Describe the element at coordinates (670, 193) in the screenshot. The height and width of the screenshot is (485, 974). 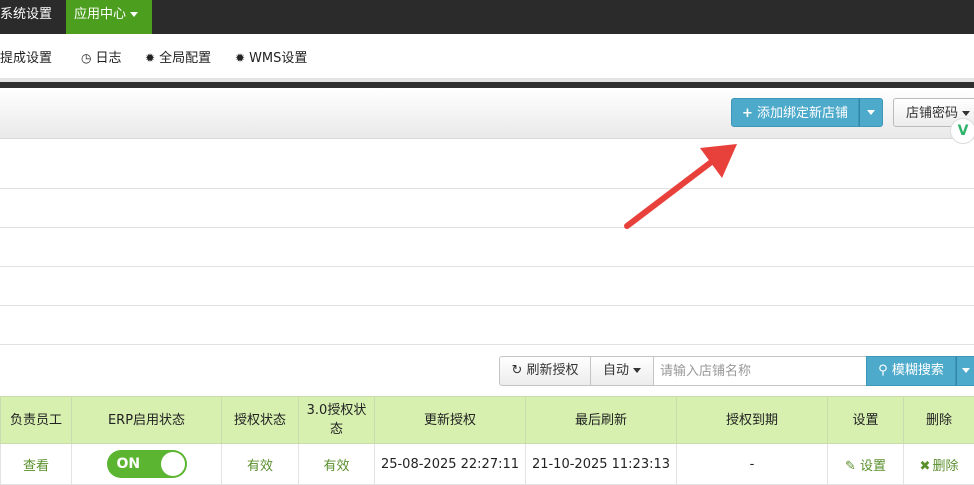
I see `arrow-shaft` at that location.